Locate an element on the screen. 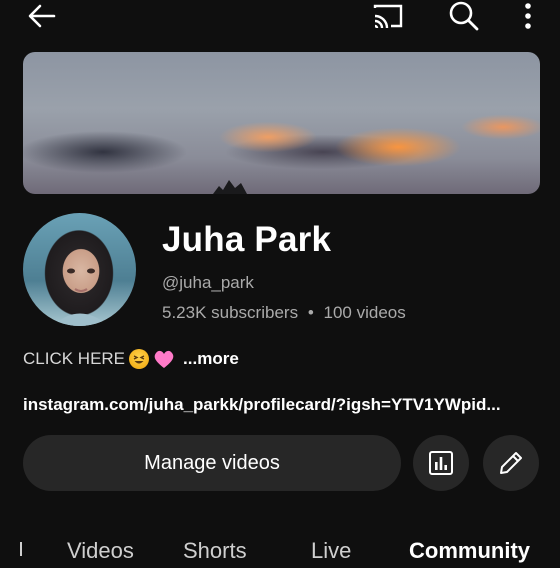 The width and height of the screenshot is (560, 568). manage-videos-button: Manage videos is located at coordinates (212, 463).